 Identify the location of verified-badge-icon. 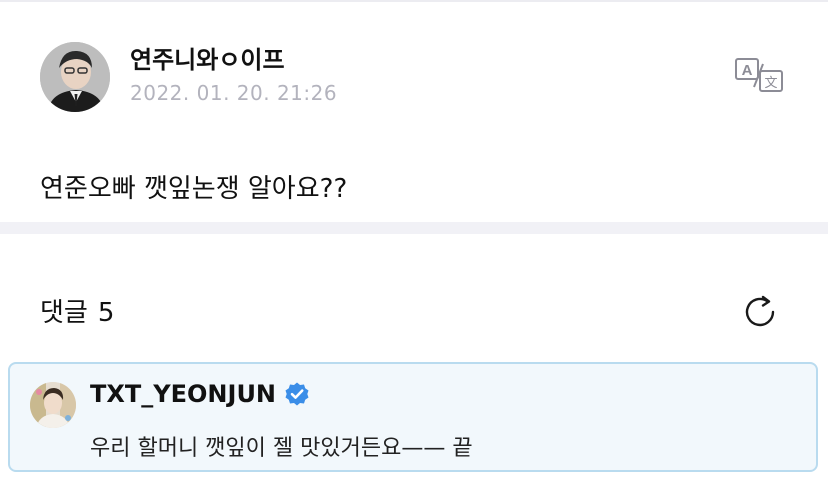
(297, 394).